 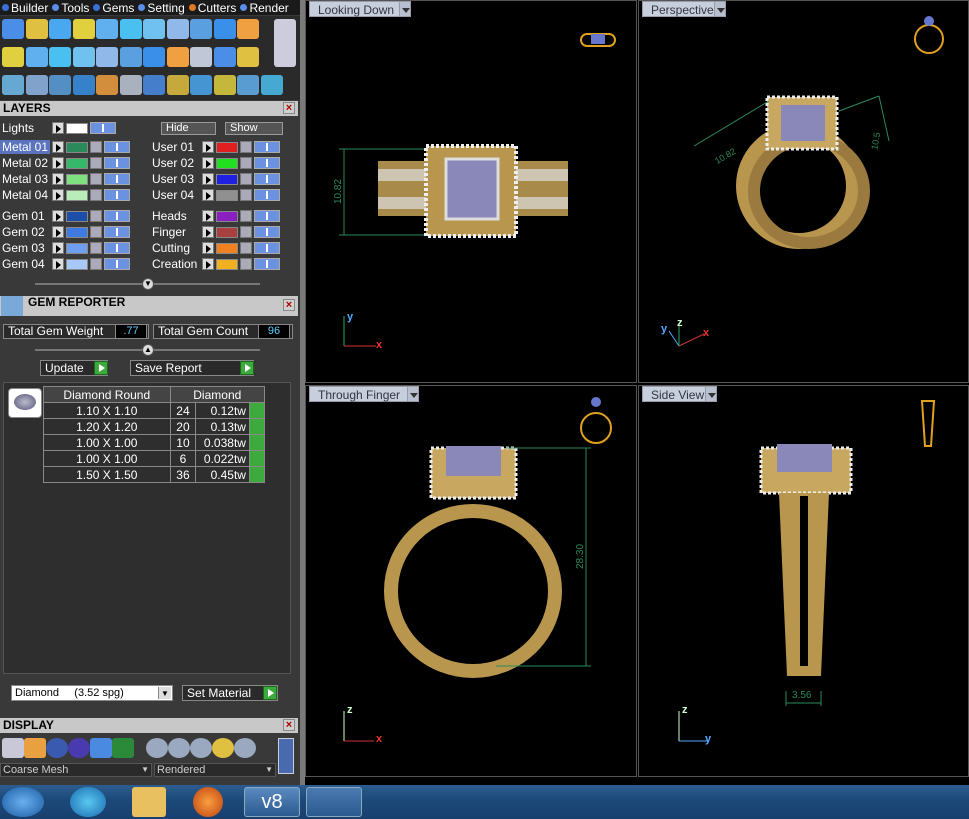 What do you see at coordinates (148, 284) in the screenshot?
I see `collapse-knob: ▼` at bounding box center [148, 284].